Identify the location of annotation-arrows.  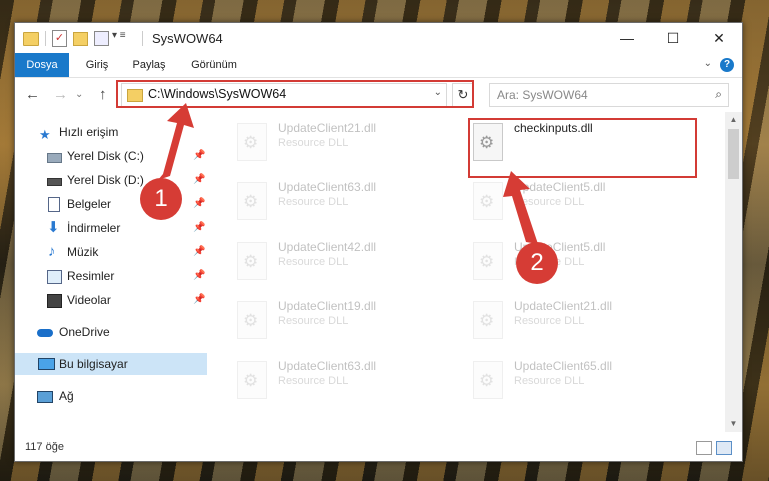
(348, 173).